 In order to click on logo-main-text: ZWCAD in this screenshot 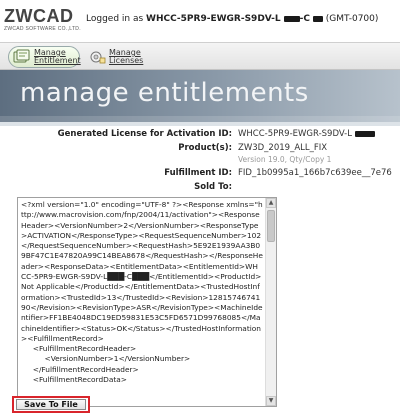, I will do `click(39, 16)`.